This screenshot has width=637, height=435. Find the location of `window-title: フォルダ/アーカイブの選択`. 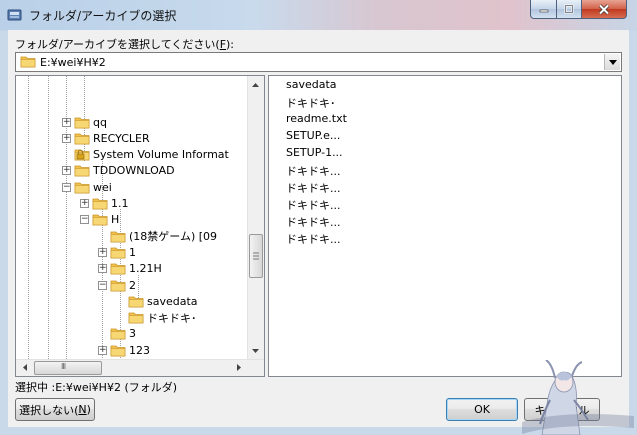

window-title: フォルダ/アーカイブの選択 is located at coordinates (103, 16).